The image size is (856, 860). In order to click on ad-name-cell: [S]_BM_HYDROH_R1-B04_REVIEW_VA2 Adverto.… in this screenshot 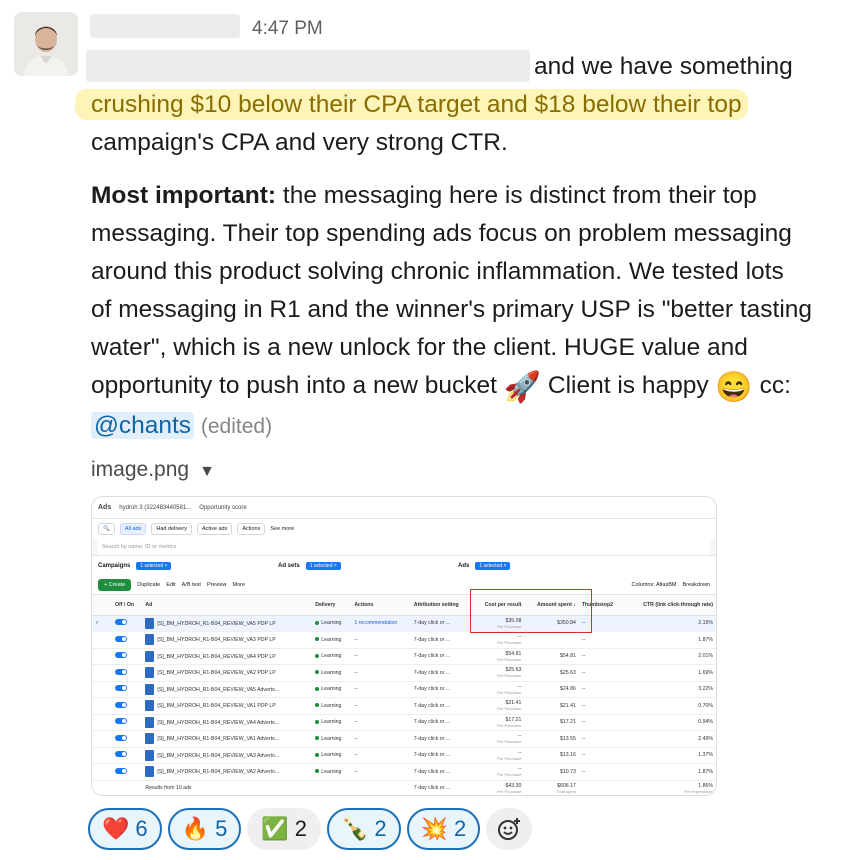, I will do `click(227, 772)`.